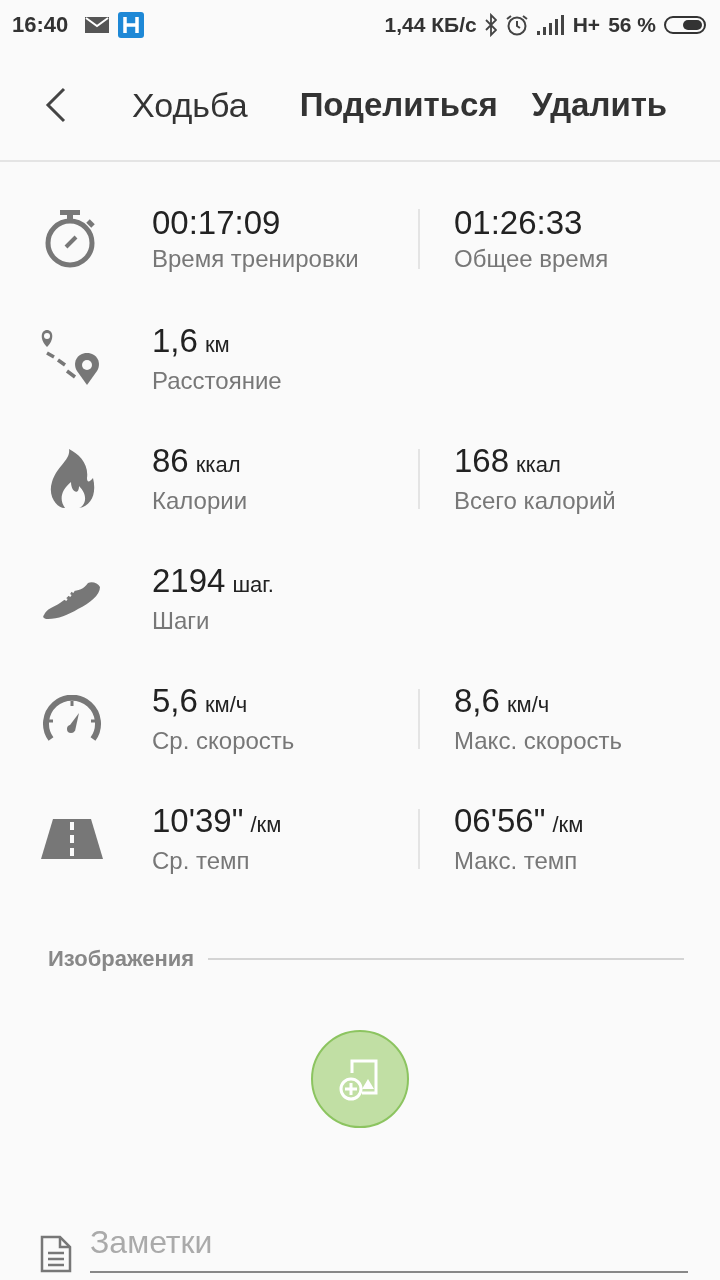  Describe the element at coordinates (490, 25) in the screenshot. I see `bluetooth-icon` at that location.